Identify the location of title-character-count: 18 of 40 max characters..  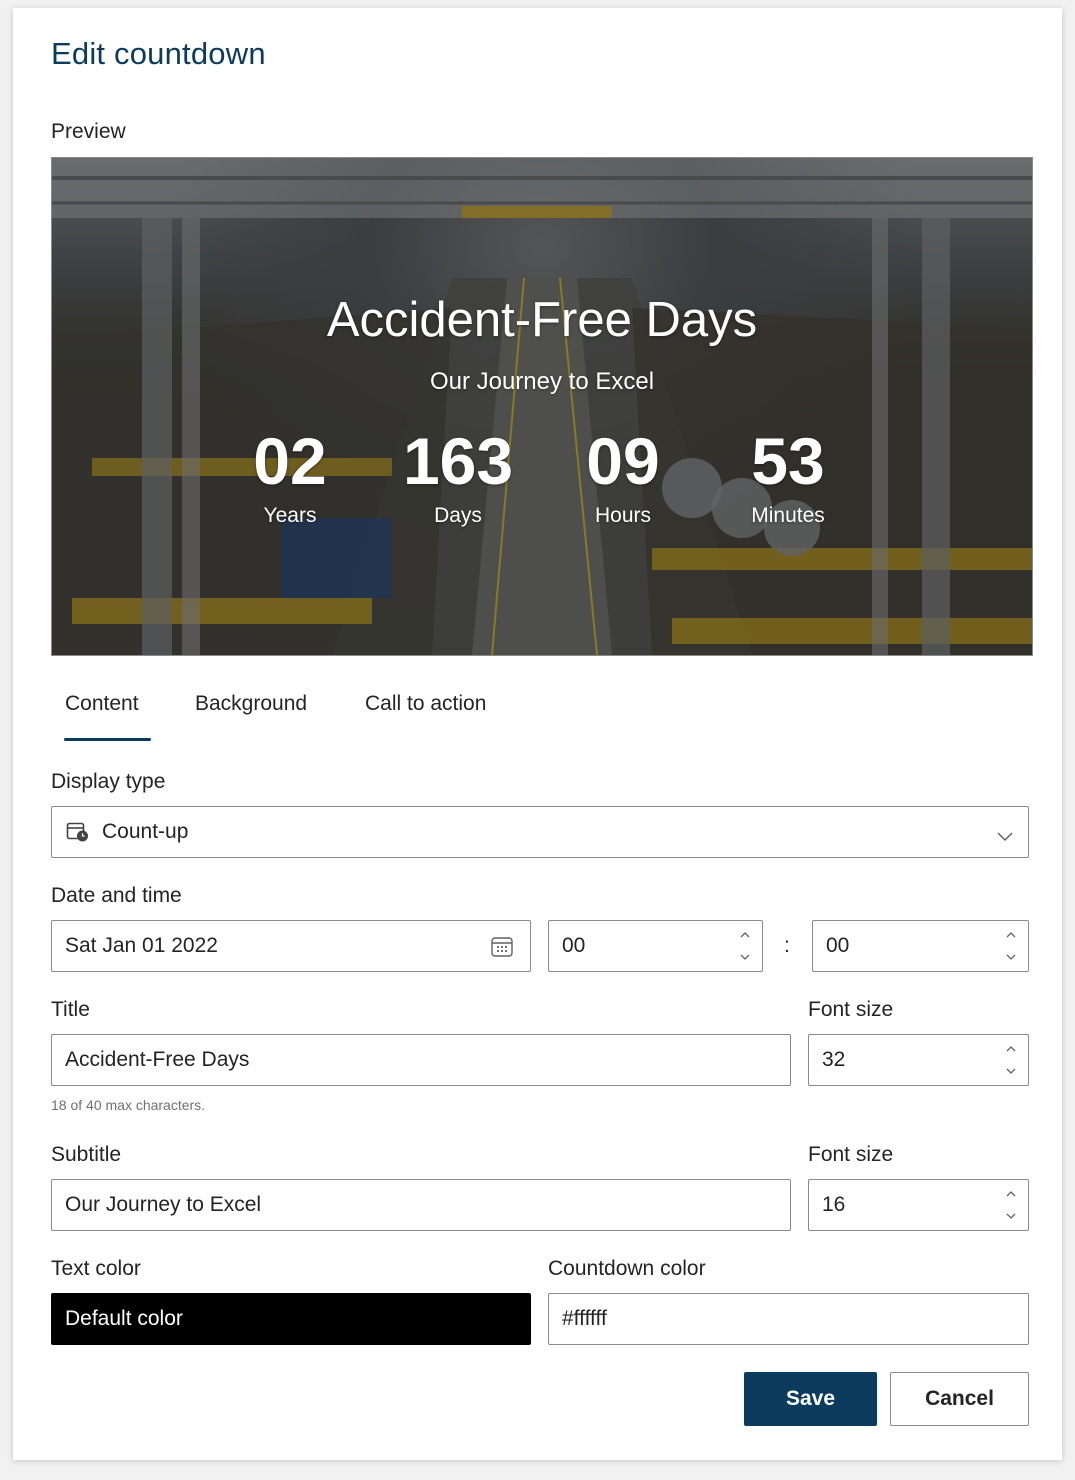
(128, 1105).